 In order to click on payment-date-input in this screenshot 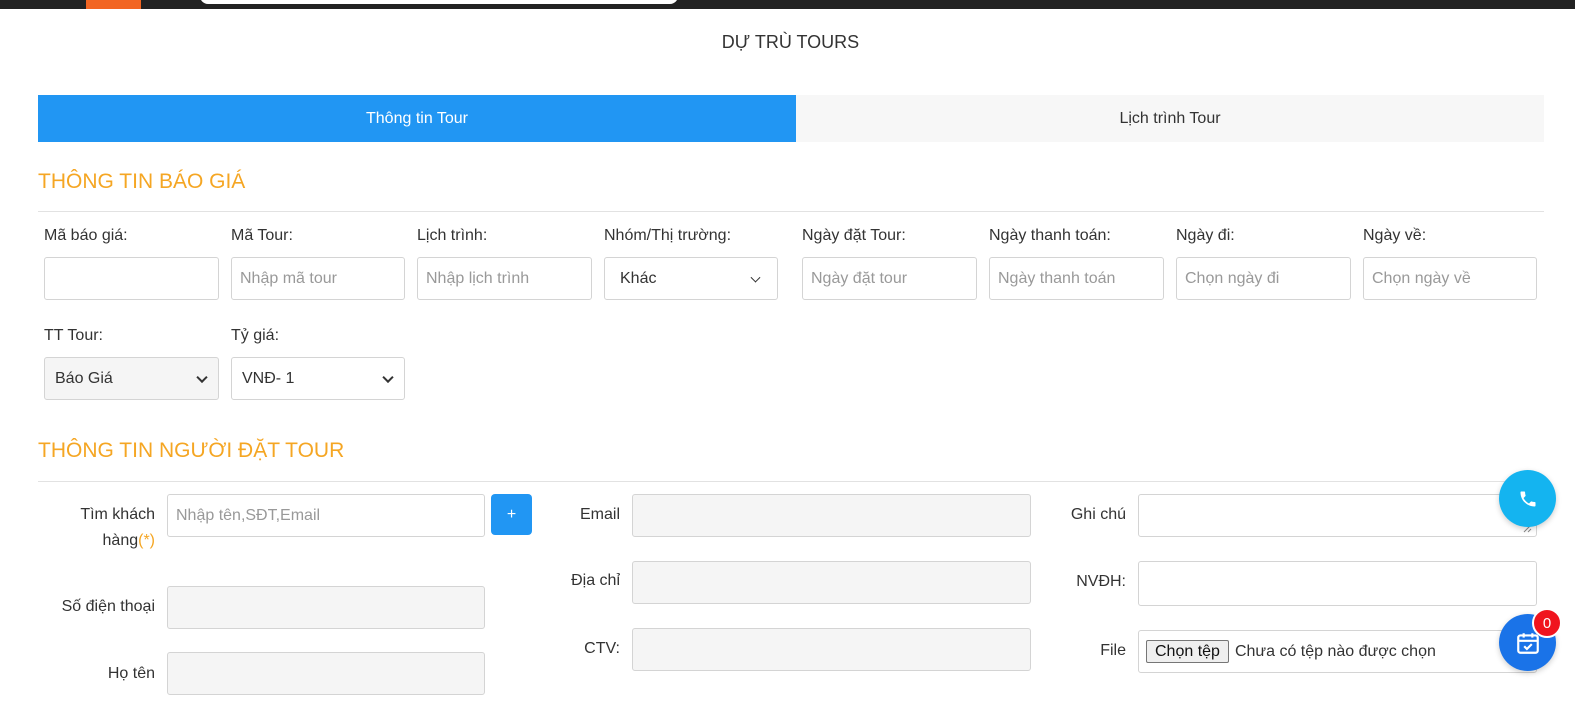, I will do `click(1076, 278)`.